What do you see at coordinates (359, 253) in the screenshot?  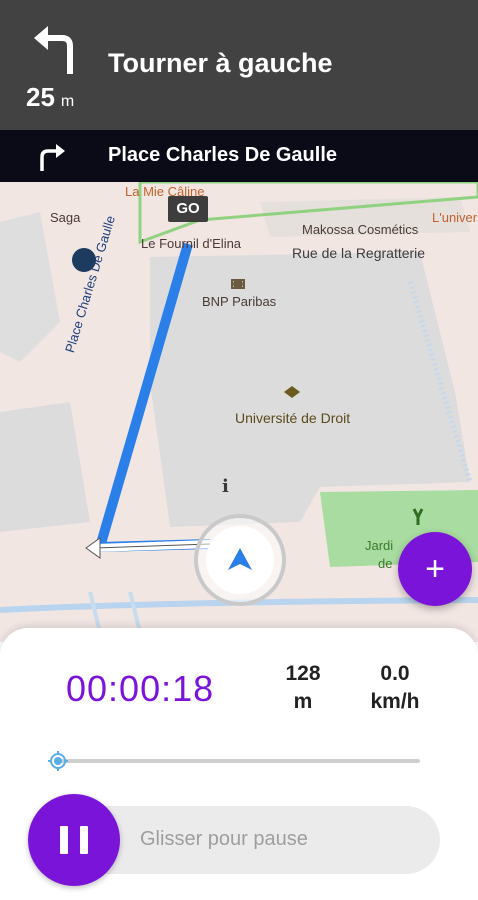 I see `street-label-regratterie: Rue de la Regratterie` at bounding box center [359, 253].